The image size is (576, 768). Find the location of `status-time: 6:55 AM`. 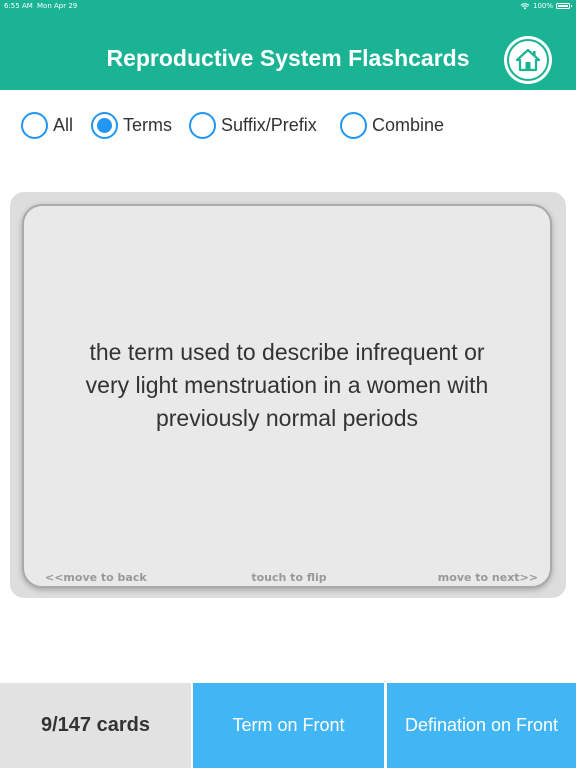

status-time: 6:55 AM is located at coordinates (18, 6).